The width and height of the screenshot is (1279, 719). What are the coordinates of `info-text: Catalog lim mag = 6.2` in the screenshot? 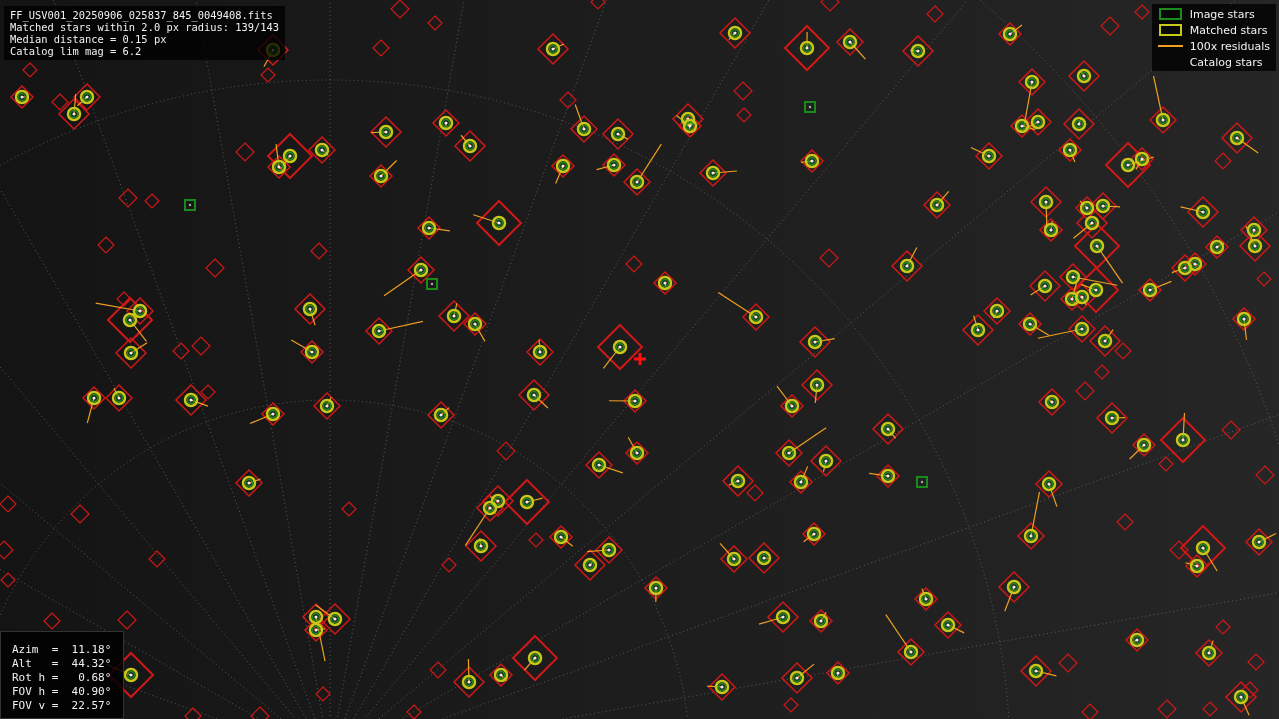 It's located at (76, 51).